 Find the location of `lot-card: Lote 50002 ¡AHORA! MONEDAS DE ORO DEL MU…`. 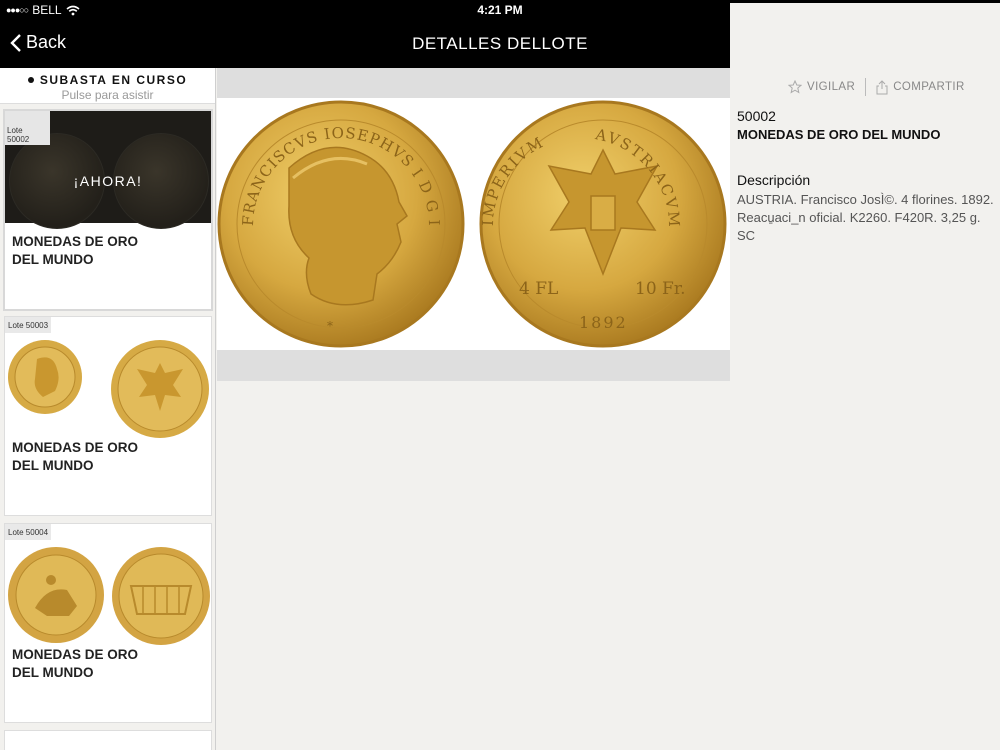

lot-card: Lote 50002 ¡AHORA! MONEDAS DE ORO DEL MU… is located at coordinates (108, 210).